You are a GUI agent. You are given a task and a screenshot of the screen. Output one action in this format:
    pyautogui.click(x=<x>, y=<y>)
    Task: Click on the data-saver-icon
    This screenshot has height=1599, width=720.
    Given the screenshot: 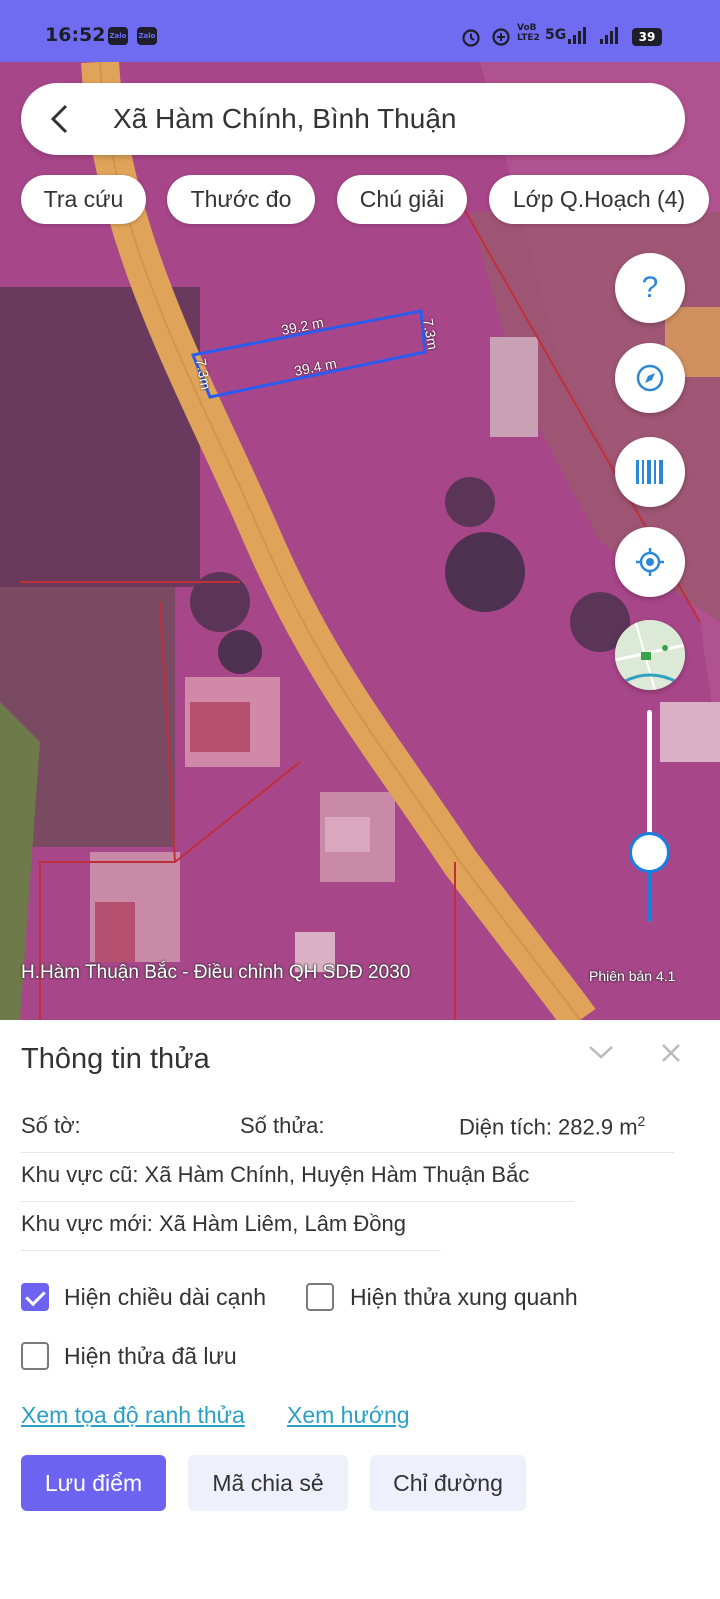 What is the action you would take?
    pyautogui.click(x=501, y=37)
    